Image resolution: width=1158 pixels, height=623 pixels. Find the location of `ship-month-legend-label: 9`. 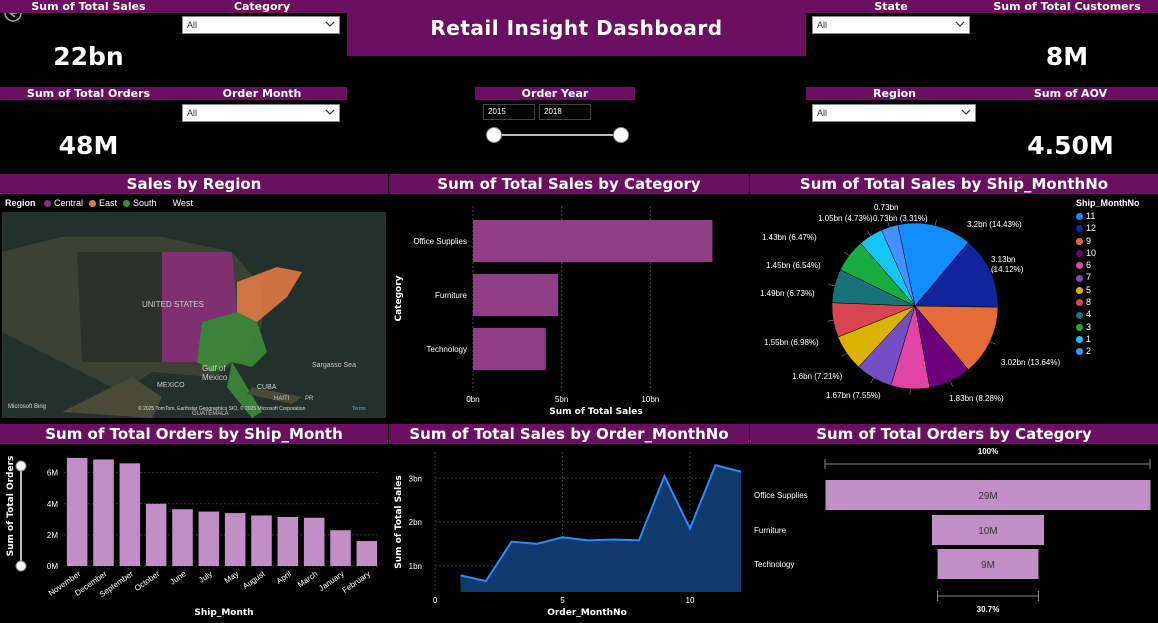

ship-month-legend-label: 9 is located at coordinates (1089, 240).